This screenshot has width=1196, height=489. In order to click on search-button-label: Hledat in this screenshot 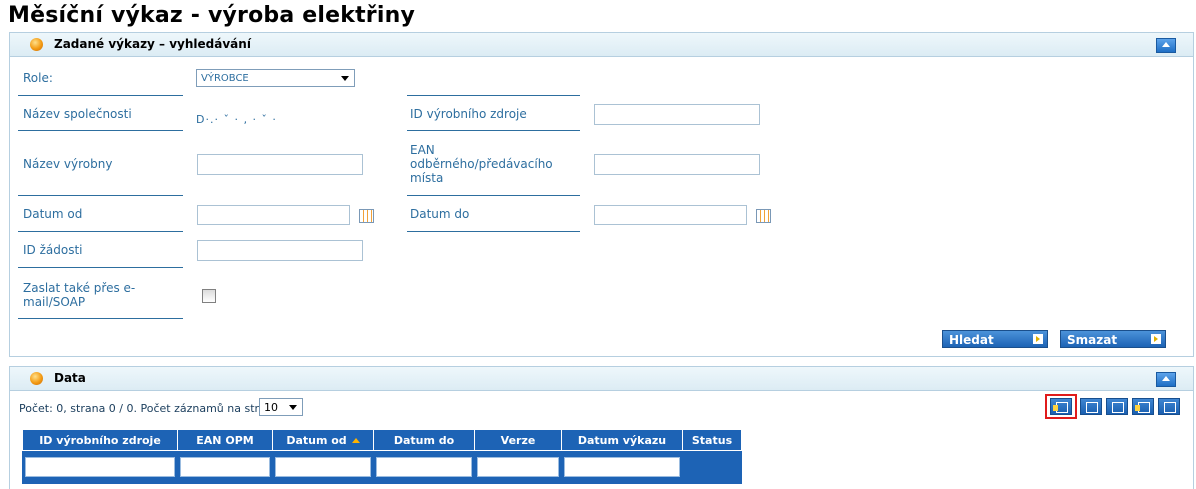, I will do `click(971, 340)`.